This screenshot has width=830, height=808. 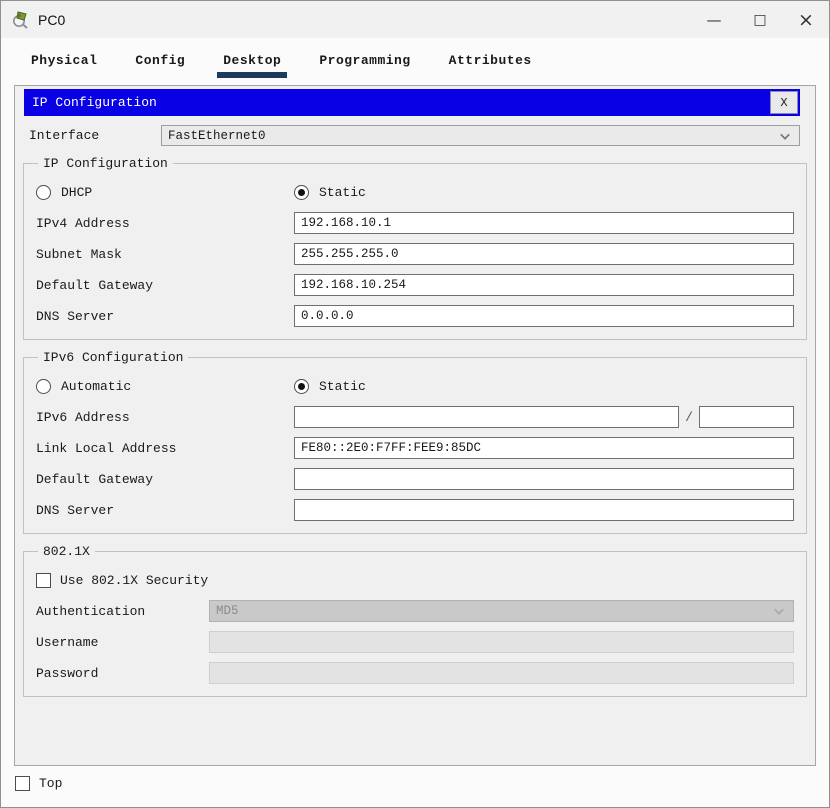 I want to click on ipv6-static-radio, so click(x=301, y=386).